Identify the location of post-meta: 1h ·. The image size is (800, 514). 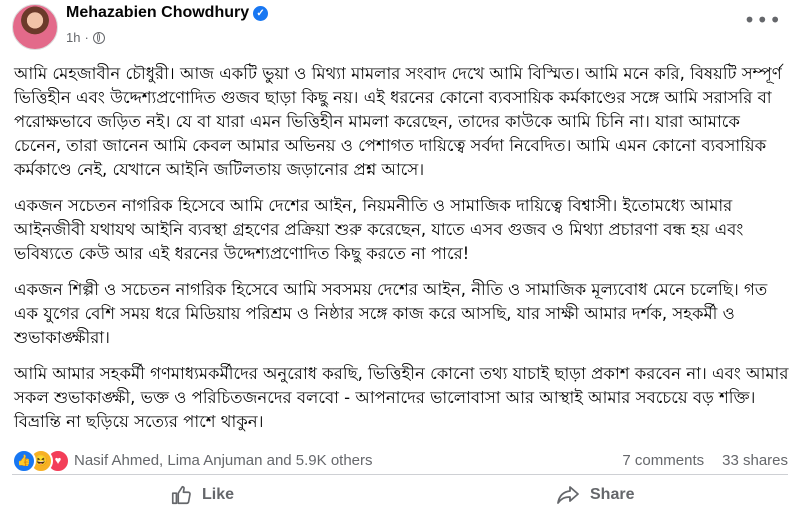
(85, 37).